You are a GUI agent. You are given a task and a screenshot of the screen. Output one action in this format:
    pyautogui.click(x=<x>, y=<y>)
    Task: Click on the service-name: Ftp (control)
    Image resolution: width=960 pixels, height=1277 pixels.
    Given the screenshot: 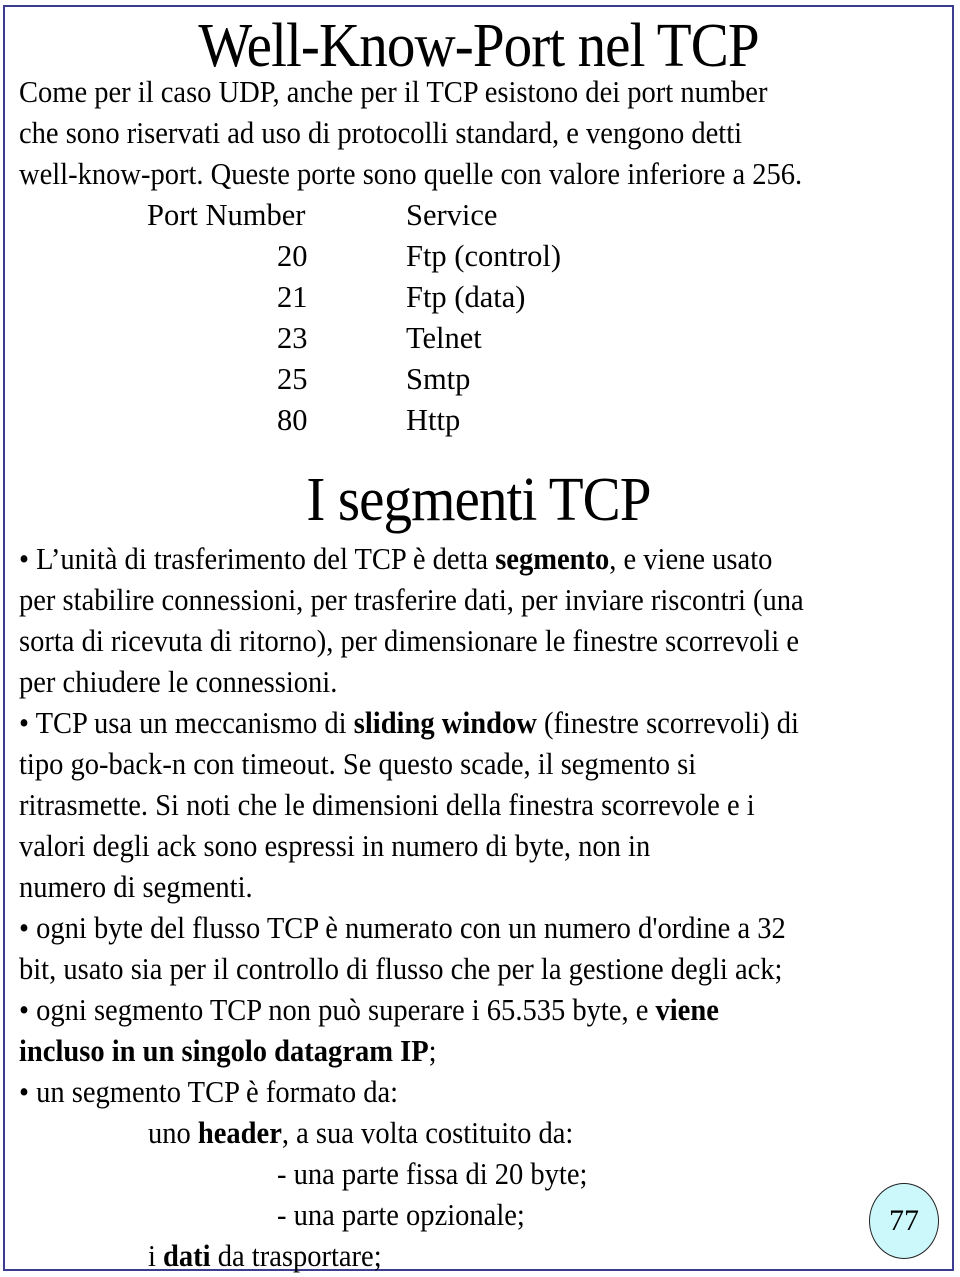 What is the action you would take?
    pyautogui.click(x=484, y=256)
    